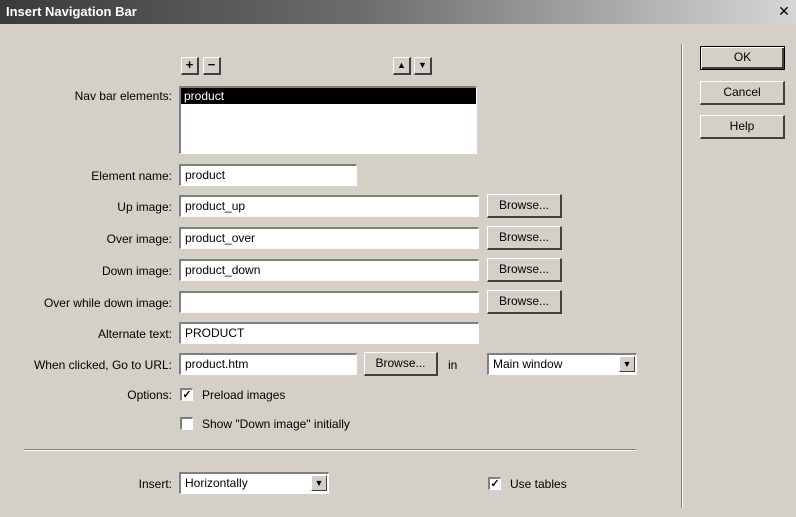 The width and height of the screenshot is (796, 517). What do you see at coordinates (276, 424) in the screenshot?
I see `show-down-image-label: Show "Down image" initially` at bounding box center [276, 424].